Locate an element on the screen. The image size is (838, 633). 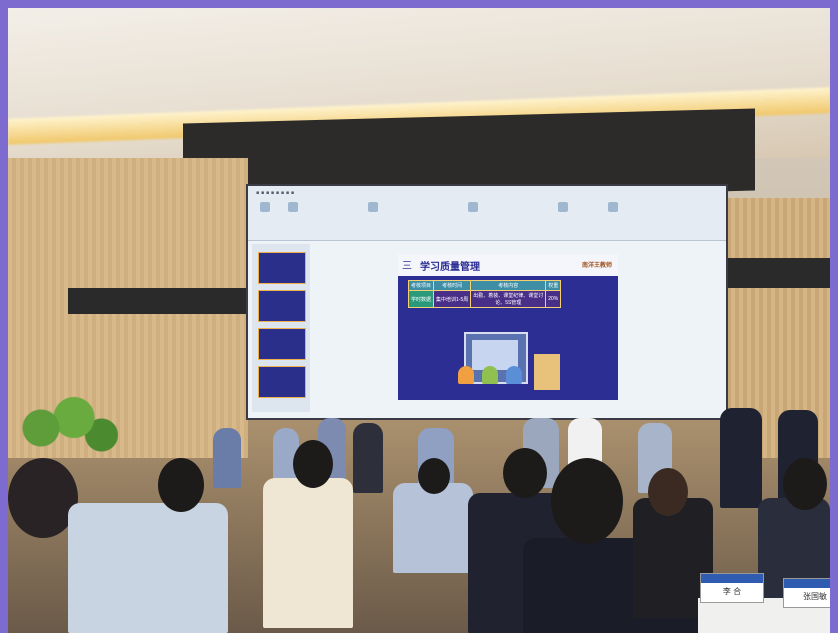
table-cell: 集中培训1-5周 is located at coordinates (452, 299).